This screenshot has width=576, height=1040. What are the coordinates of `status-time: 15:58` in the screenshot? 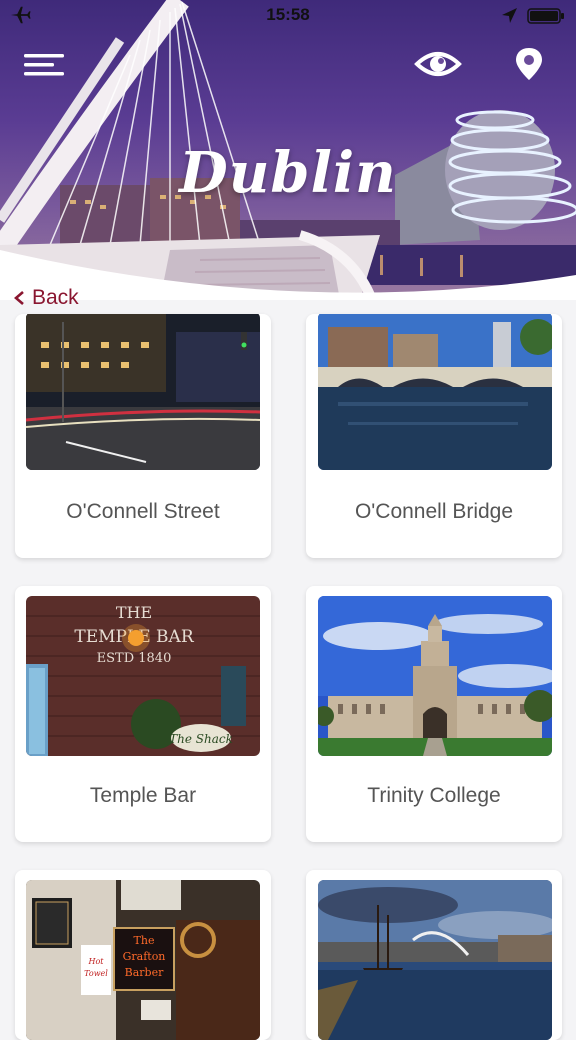 It's located at (288, 14).